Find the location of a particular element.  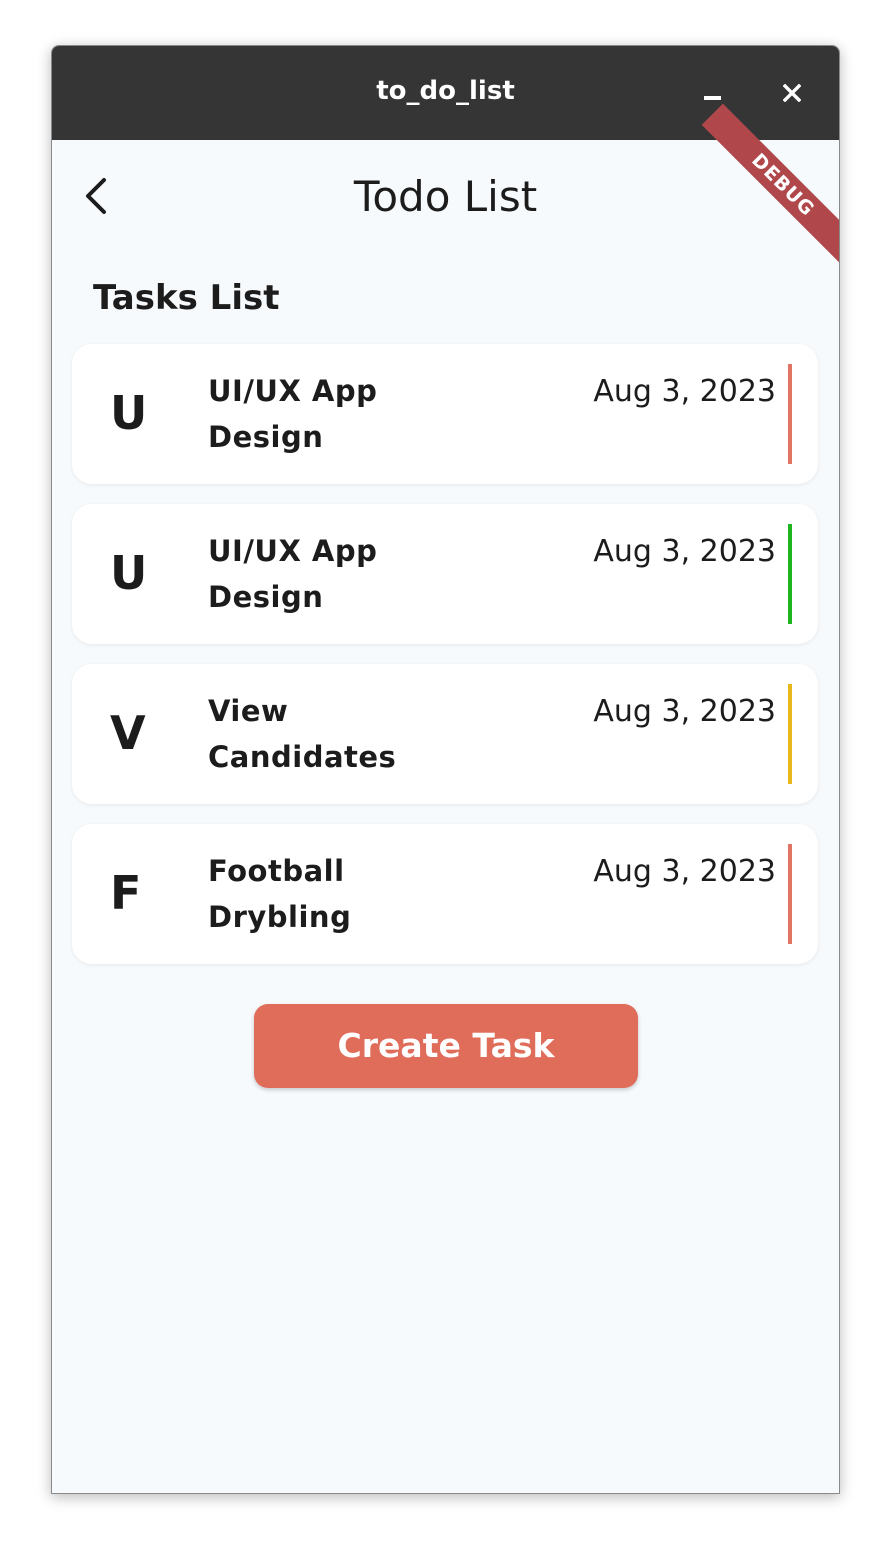

close-button is located at coordinates (792, 94).